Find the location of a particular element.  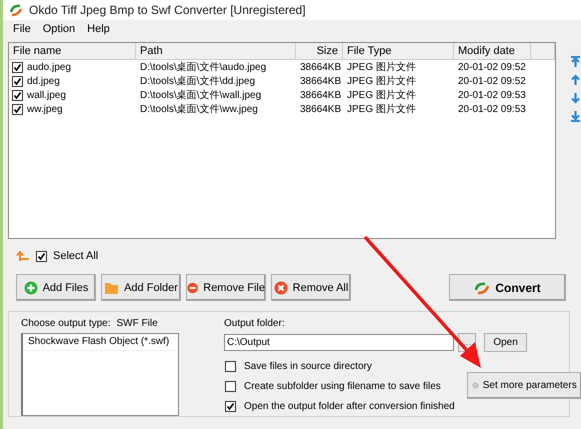

file-name-cell: audo.jpeg is located at coordinates (49, 67).